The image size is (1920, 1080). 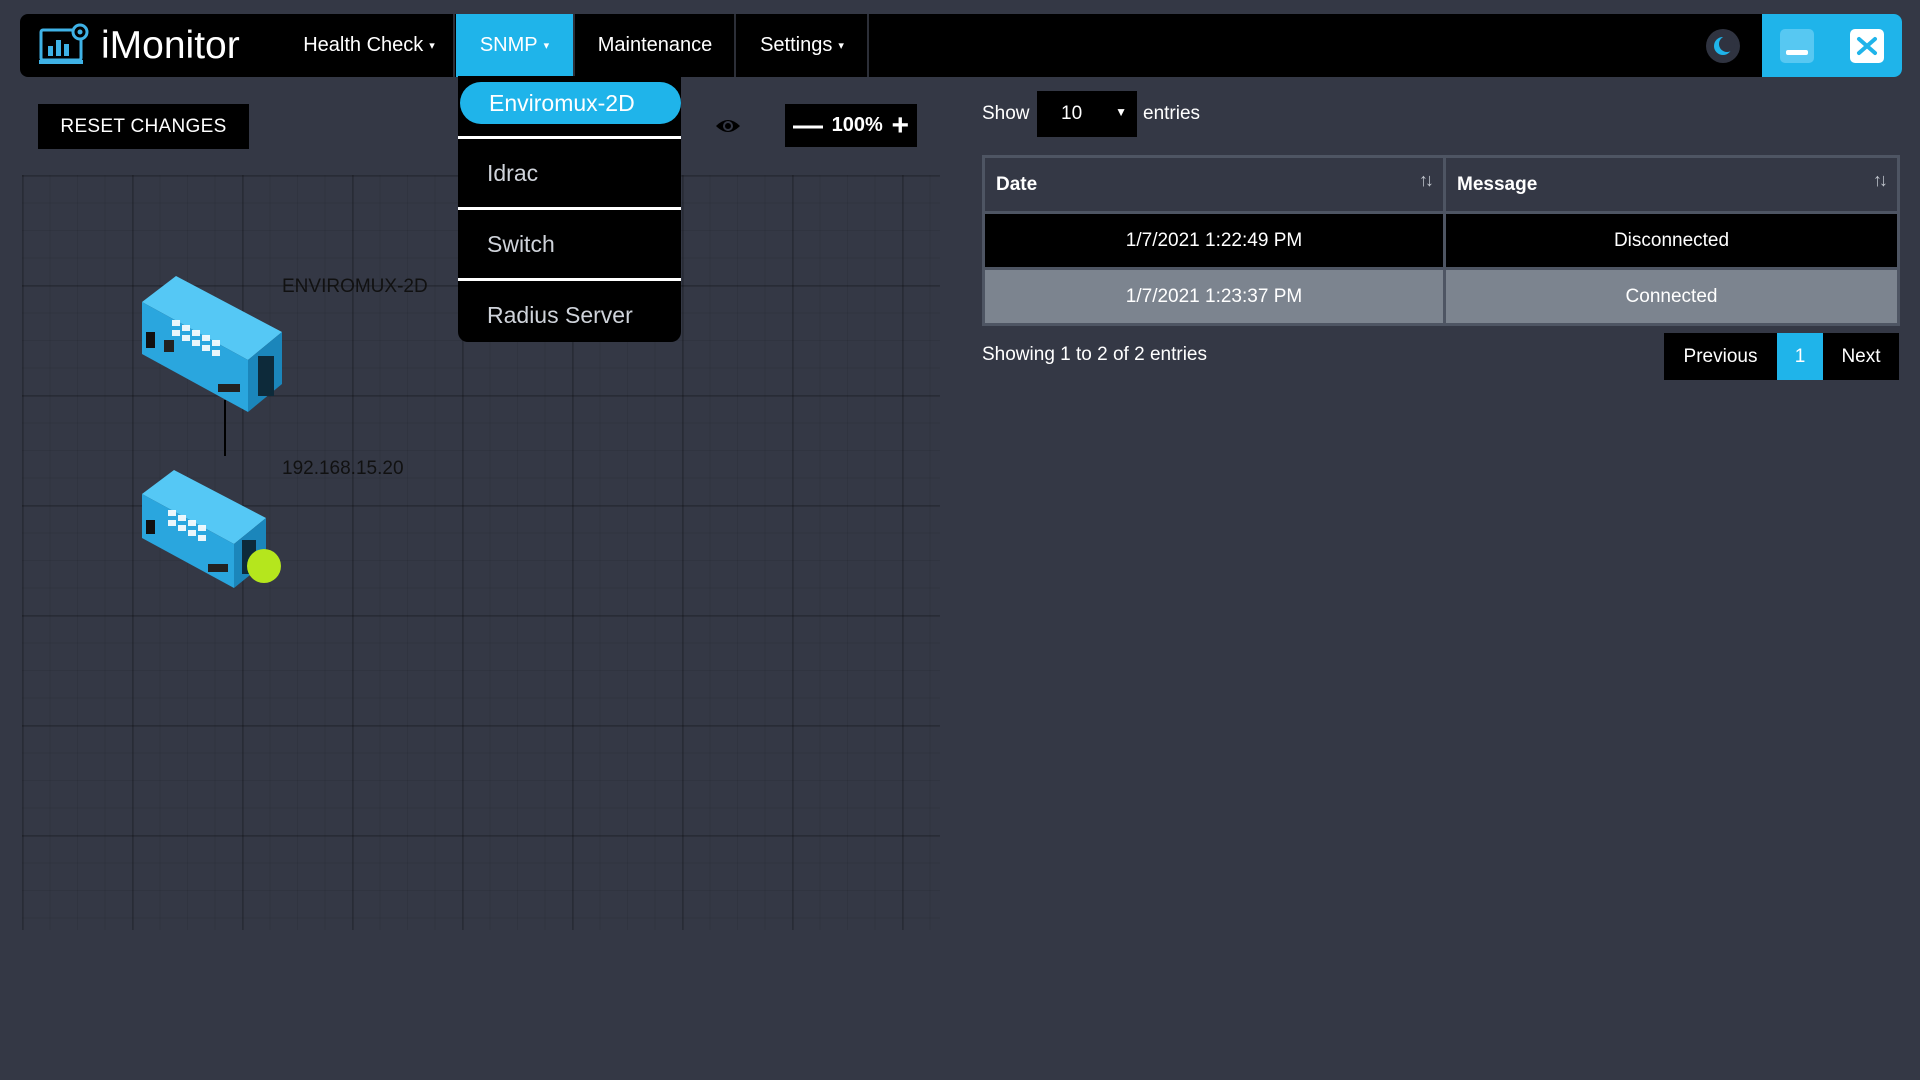 I want to click on status-indicator, so click(x=264, y=566).